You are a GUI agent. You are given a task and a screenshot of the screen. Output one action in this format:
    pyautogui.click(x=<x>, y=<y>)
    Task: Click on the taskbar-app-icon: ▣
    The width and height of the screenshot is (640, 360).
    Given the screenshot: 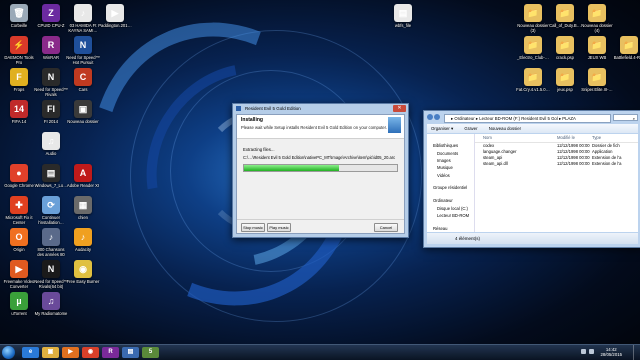 What is the action you would take?
    pyautogui.click(x=50, y=352)
    